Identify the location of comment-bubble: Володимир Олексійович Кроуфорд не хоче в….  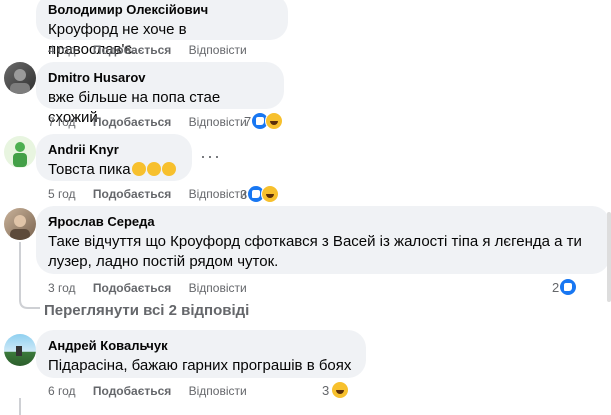
(162, 29).